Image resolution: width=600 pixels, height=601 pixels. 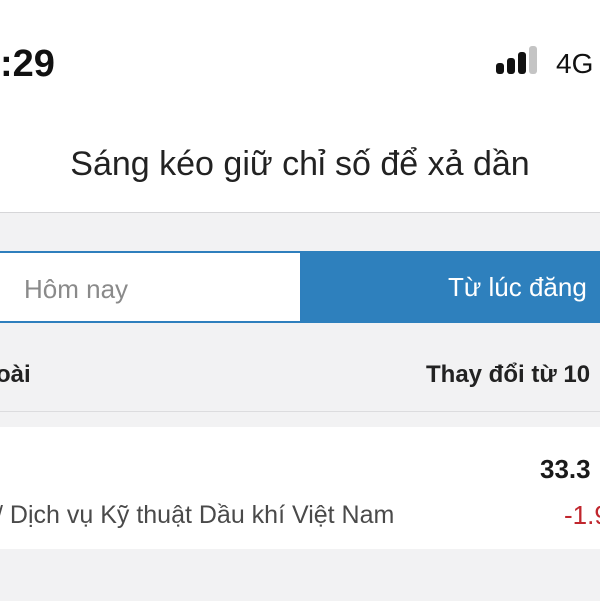 I want to click on tab-today: Hôm nay, so click(x=151, y=287).